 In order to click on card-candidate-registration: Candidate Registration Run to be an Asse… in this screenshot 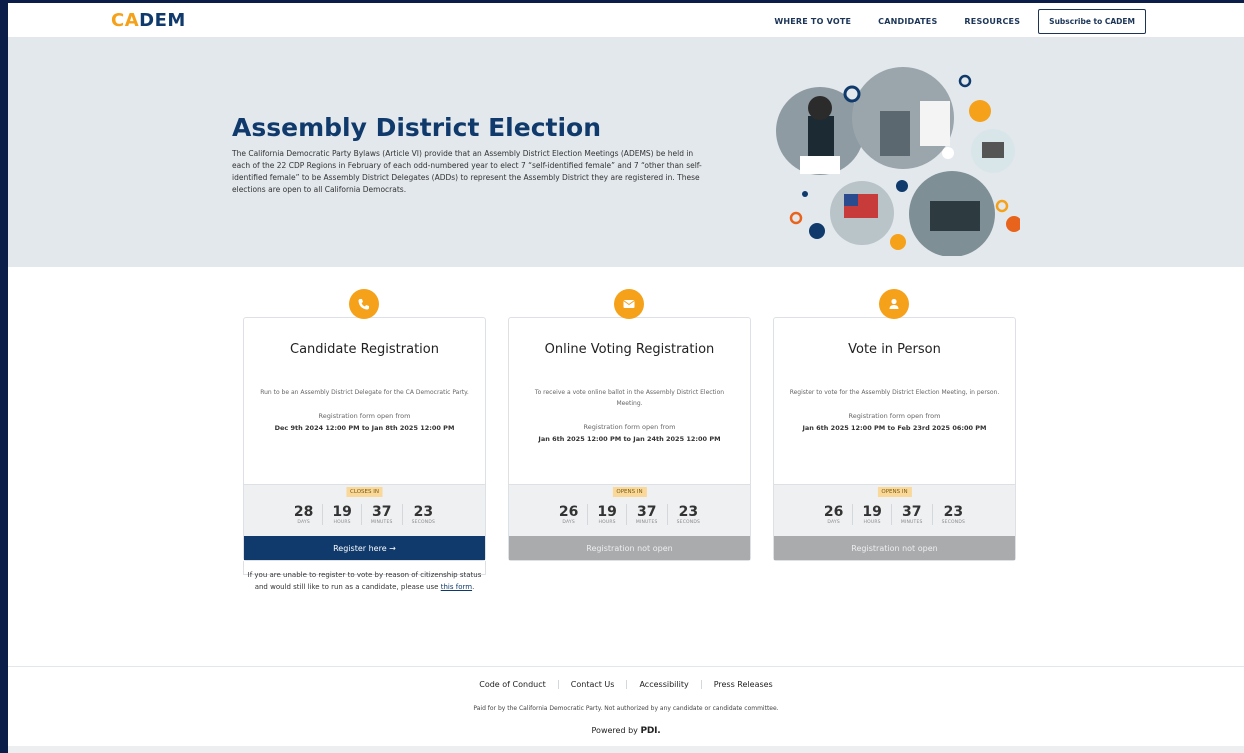, I will do `click(364, 441)`.